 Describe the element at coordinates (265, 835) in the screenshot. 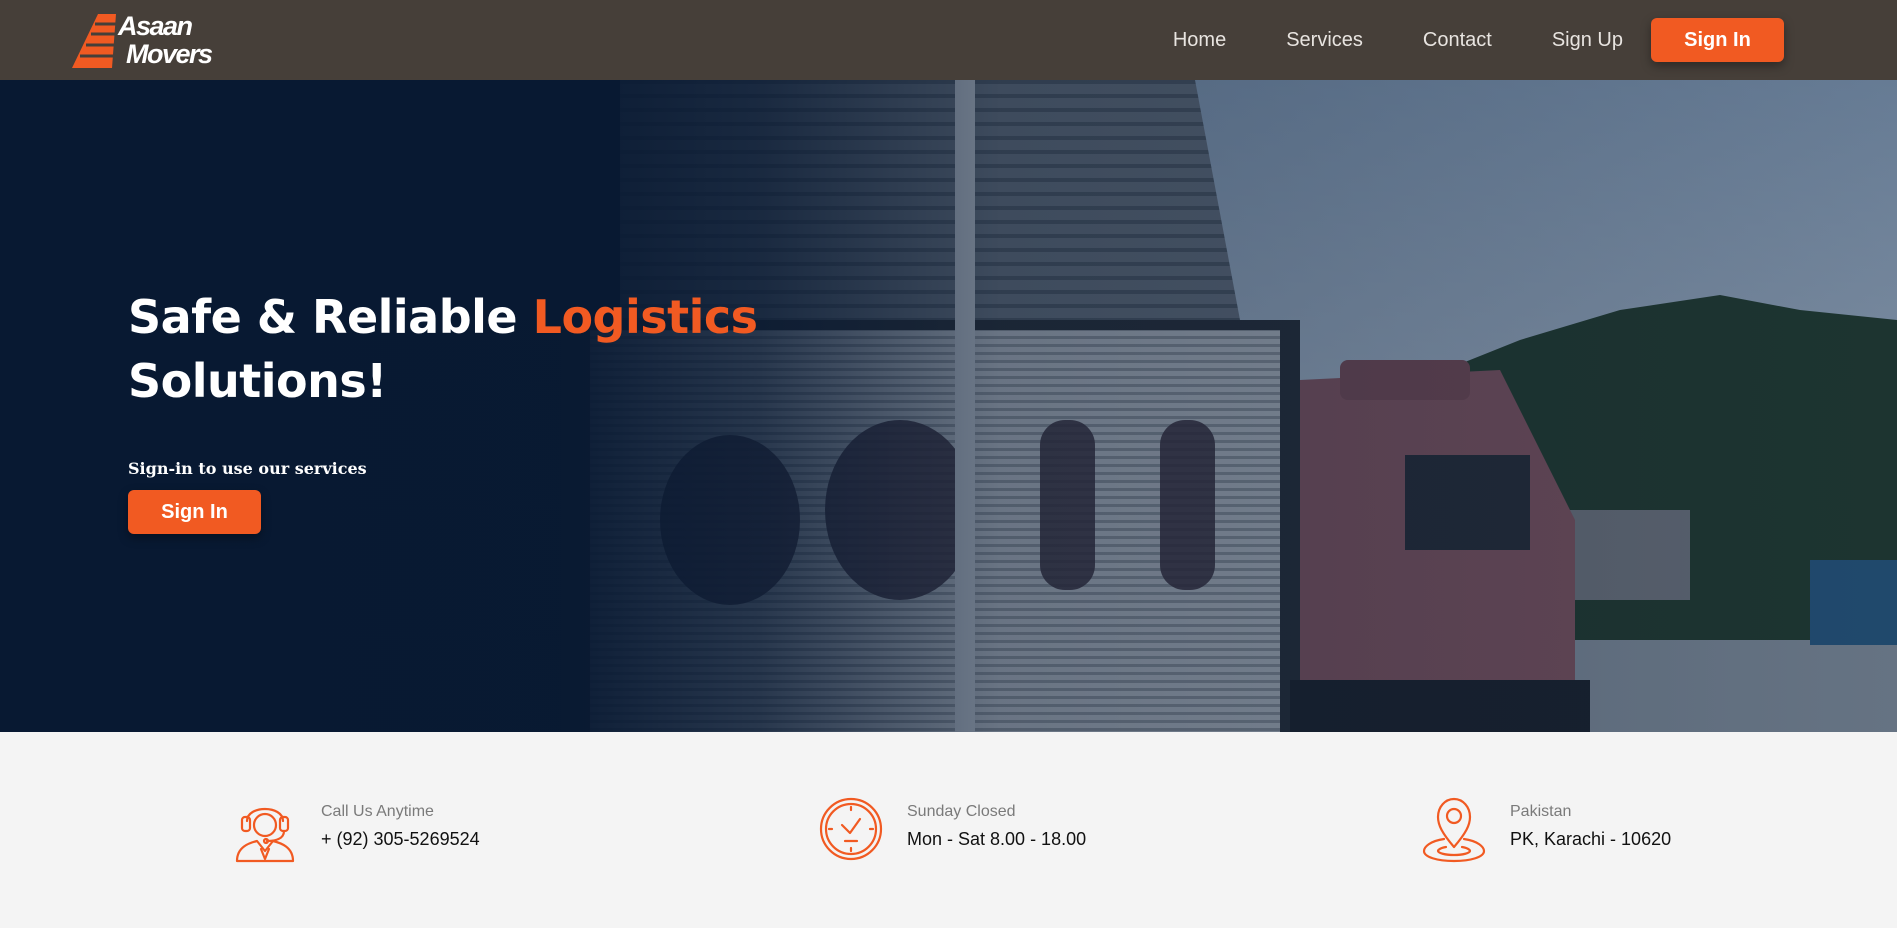

I see `headset-agent-icon` at that location.